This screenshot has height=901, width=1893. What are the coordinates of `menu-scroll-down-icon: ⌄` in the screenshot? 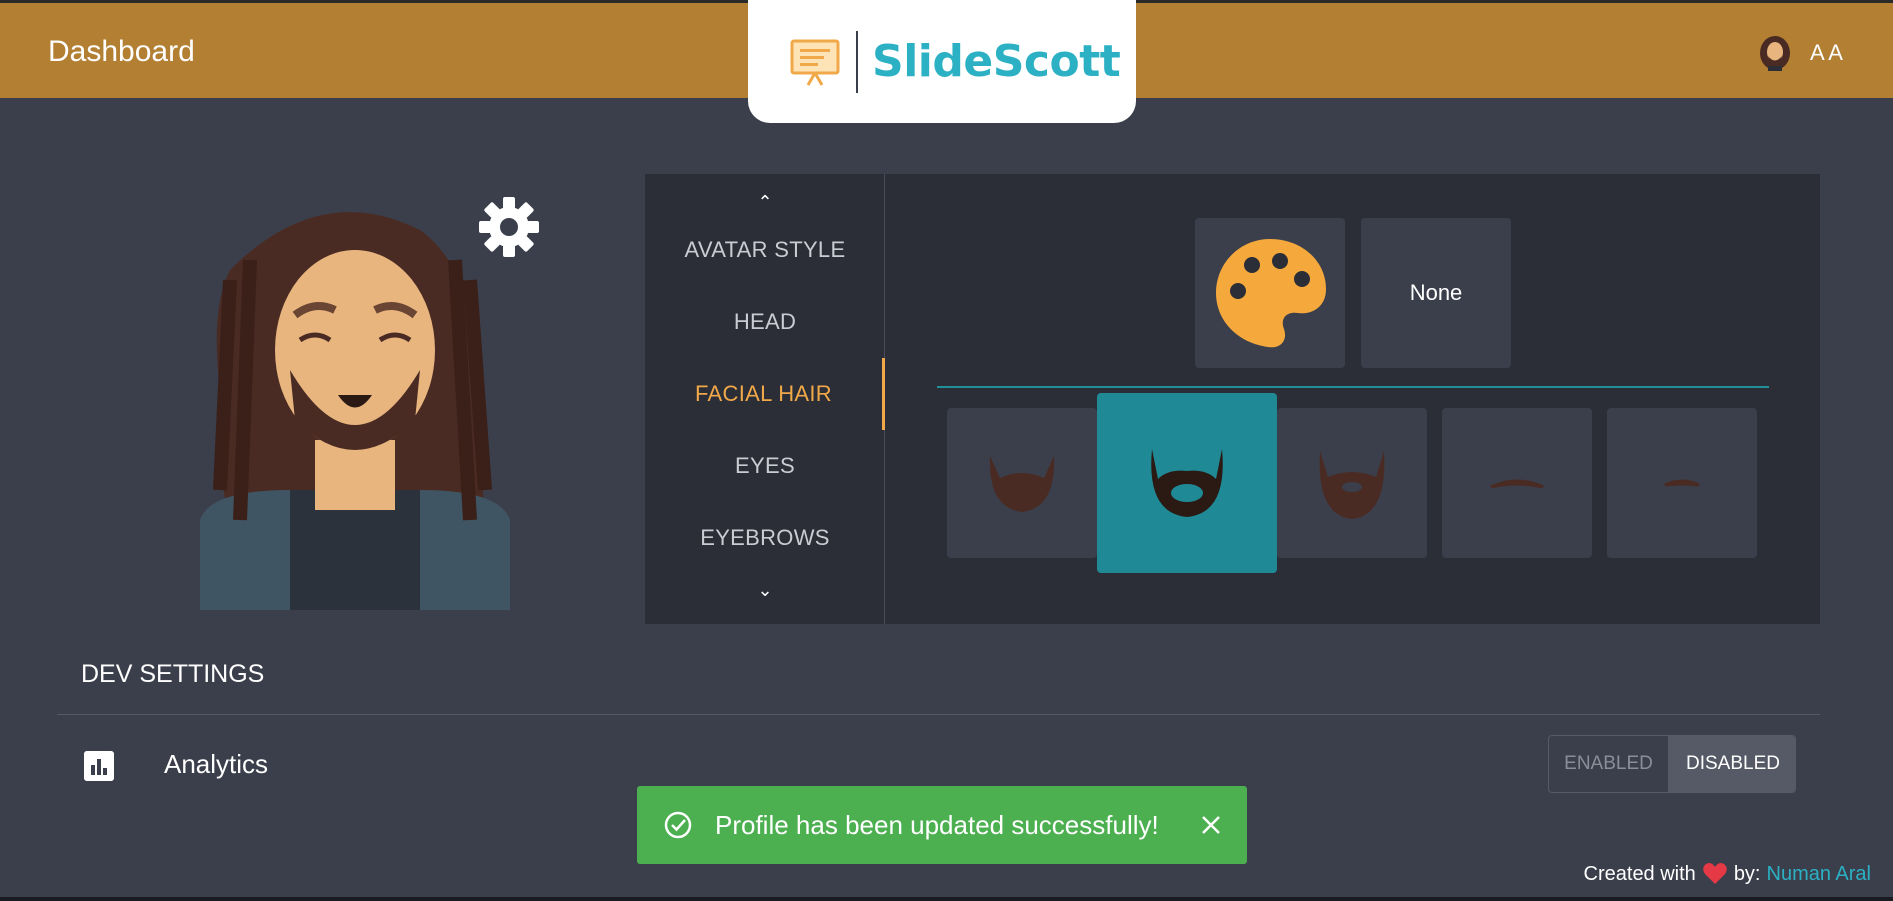 It's located at (765, 590).